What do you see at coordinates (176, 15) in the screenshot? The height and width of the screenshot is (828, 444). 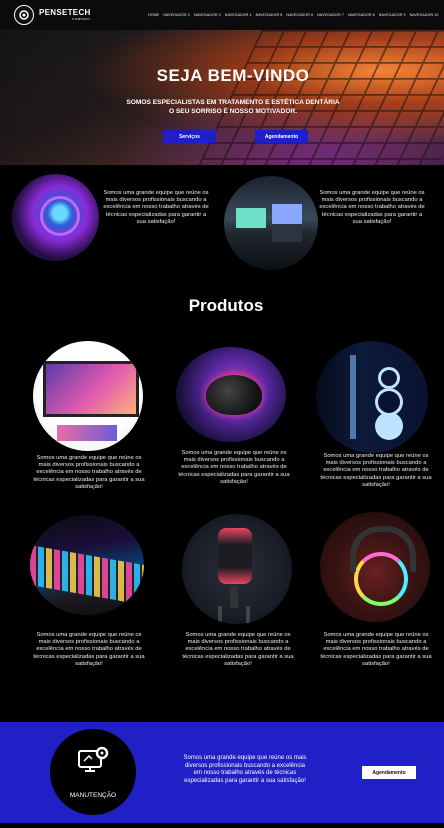 I see `nav-item-2: NAVEGADOR 2` at bounding box center [176, 15].